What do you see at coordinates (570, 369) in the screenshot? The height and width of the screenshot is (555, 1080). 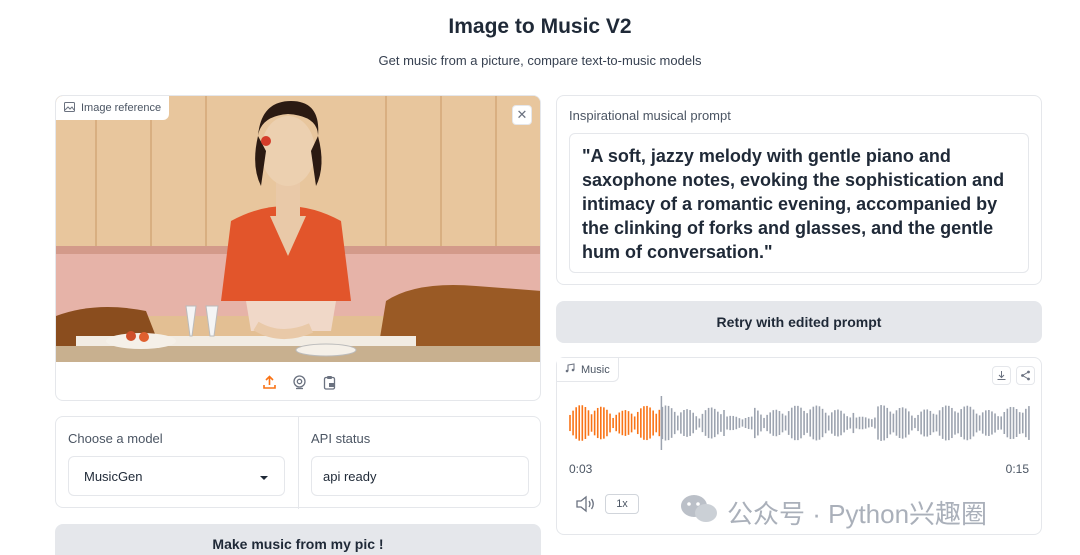 I see `music-note-icon` at bounding box center [570, 369].